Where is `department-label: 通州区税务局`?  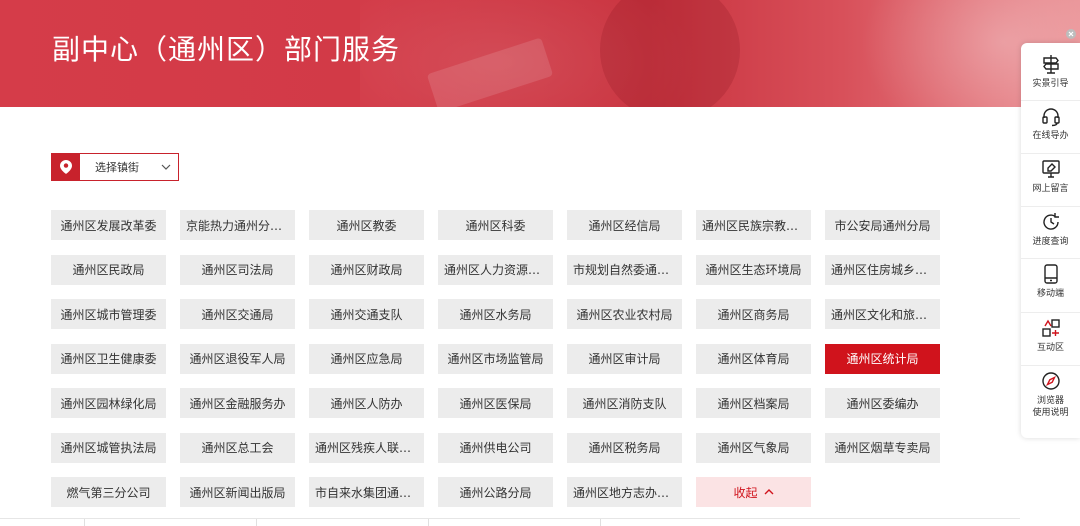
department-label: 通州区税务局 is located at coordinates (624, 448).